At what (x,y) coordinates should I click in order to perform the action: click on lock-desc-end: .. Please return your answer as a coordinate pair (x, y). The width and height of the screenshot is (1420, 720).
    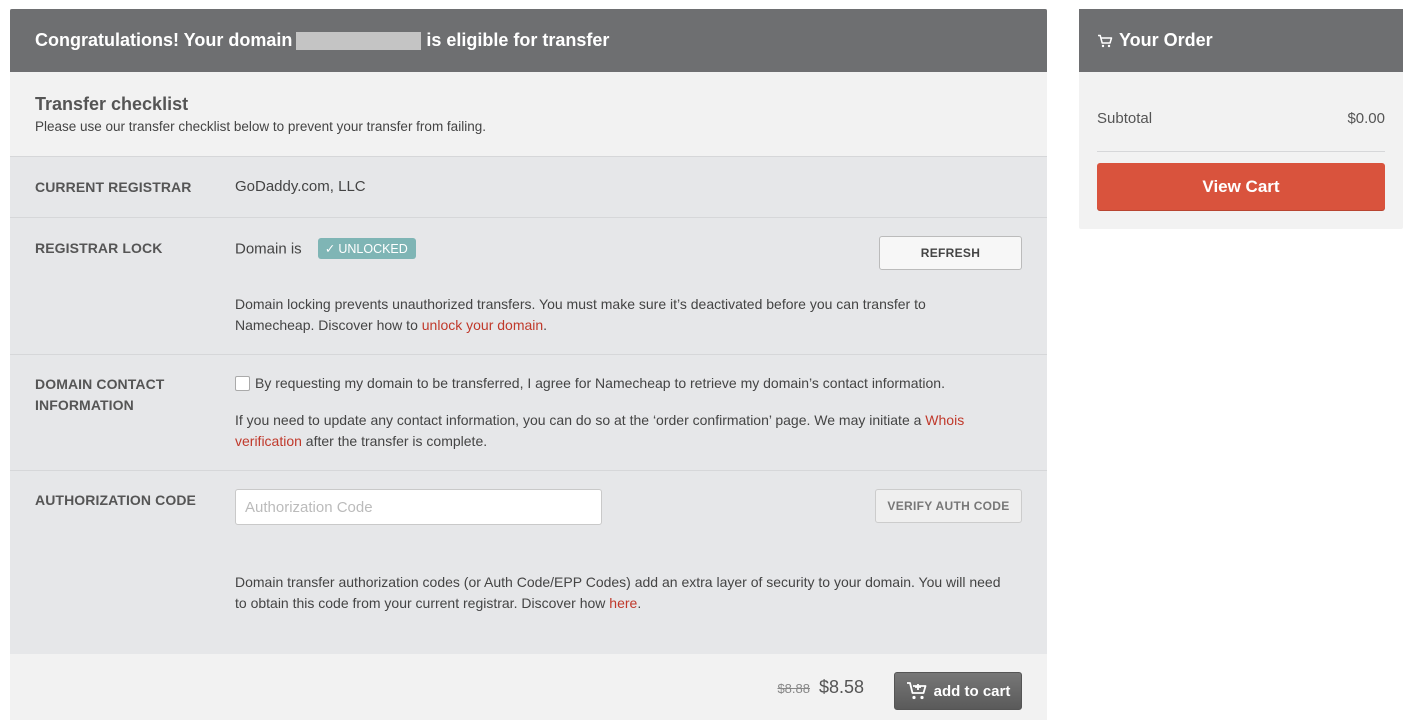
    Looking at the image, I should click on (545, 325).